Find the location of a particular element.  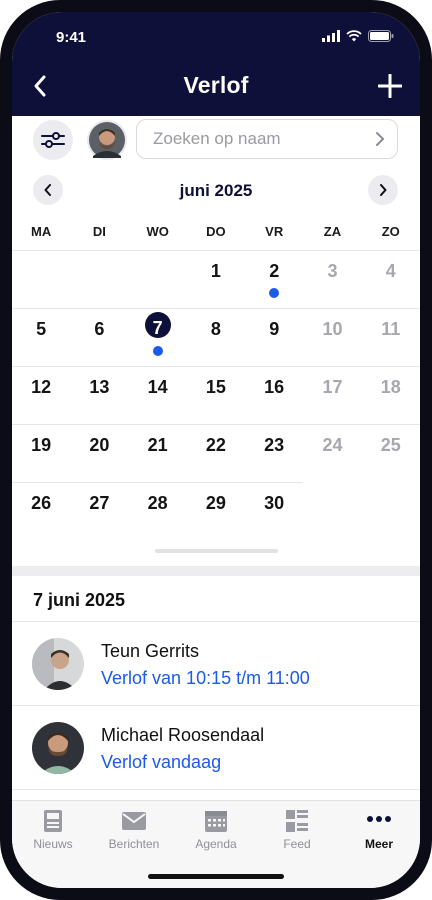

day-number: 15 is located at coordinates (215, 387).